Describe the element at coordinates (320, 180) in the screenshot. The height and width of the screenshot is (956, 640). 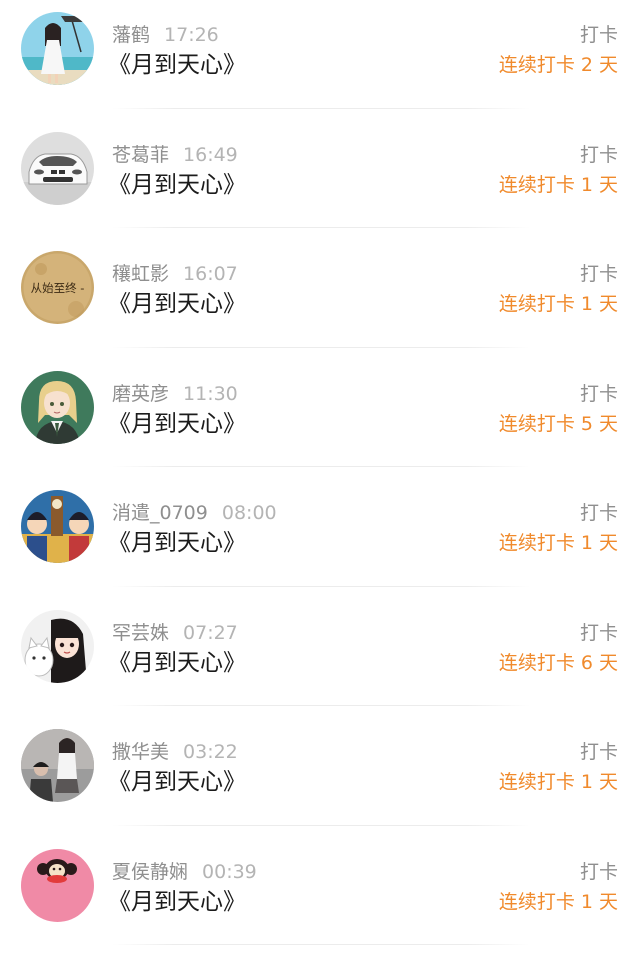
I see `list-item: 苍葛菲 16:49 《月到天心》 打卡 连续打卡 1 天` at that location.